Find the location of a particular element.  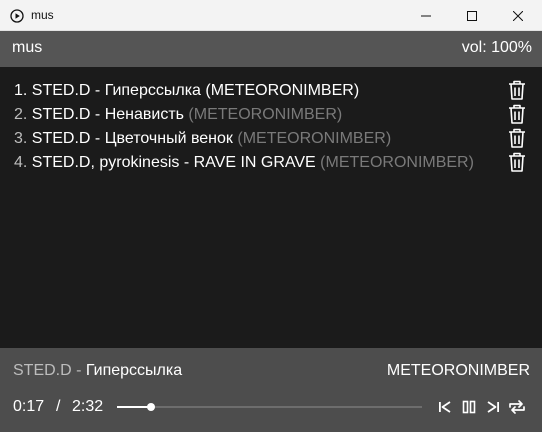

maximize-icon is located at coordinates (472, 15).